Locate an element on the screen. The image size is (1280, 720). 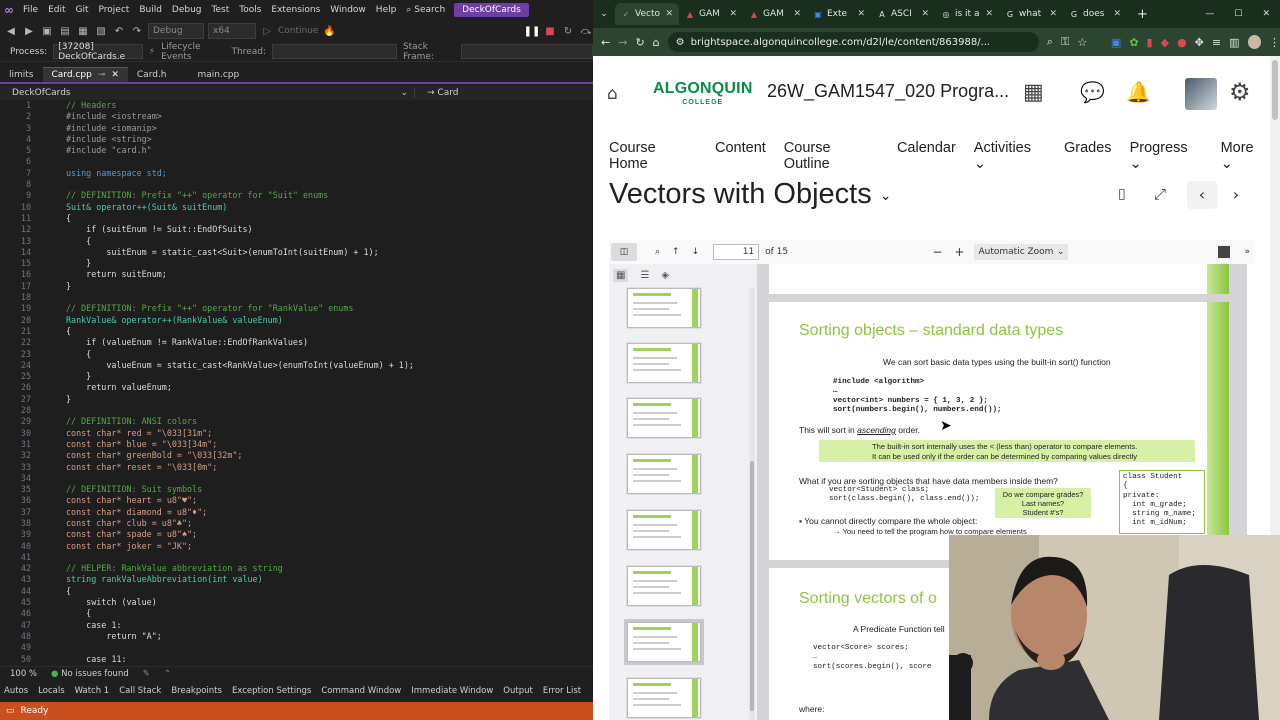
code-line: 33 const char* reset = "\033[0m"; is located at coordinates (296, 467).